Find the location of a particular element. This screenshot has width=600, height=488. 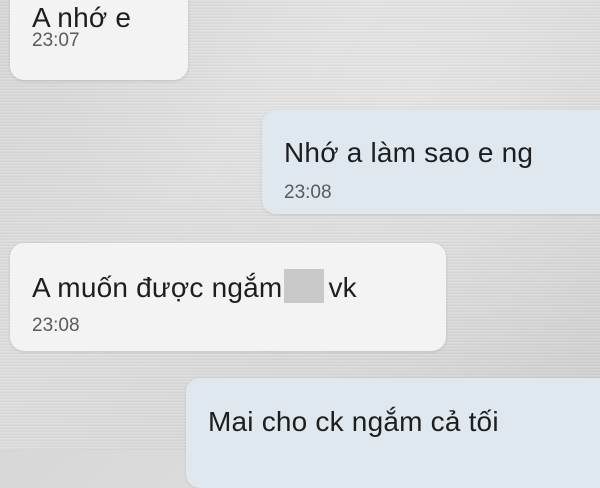

message-text: A muốn được ngắm vk is located at coordinates (194, 286).